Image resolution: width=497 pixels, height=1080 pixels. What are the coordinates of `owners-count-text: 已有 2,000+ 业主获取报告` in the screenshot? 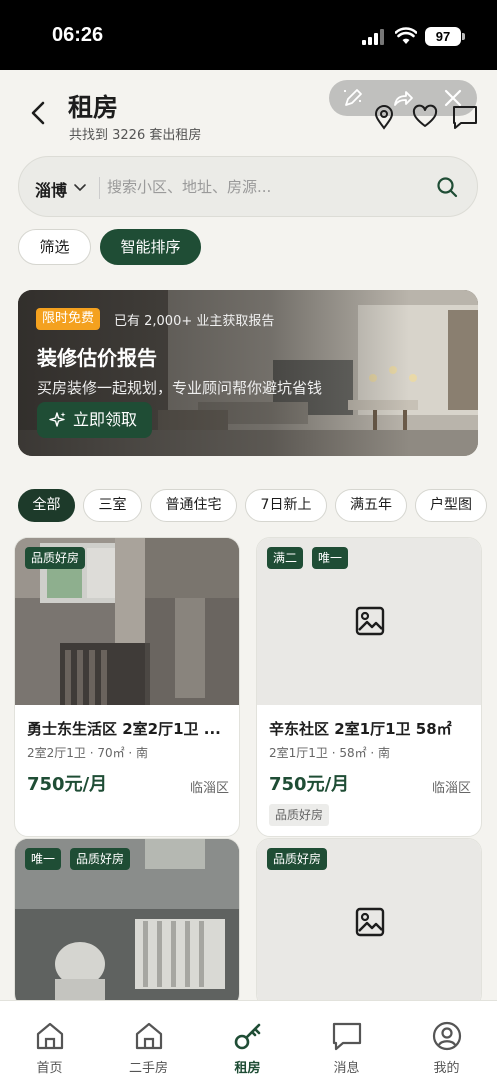 It's located at (194, 321).